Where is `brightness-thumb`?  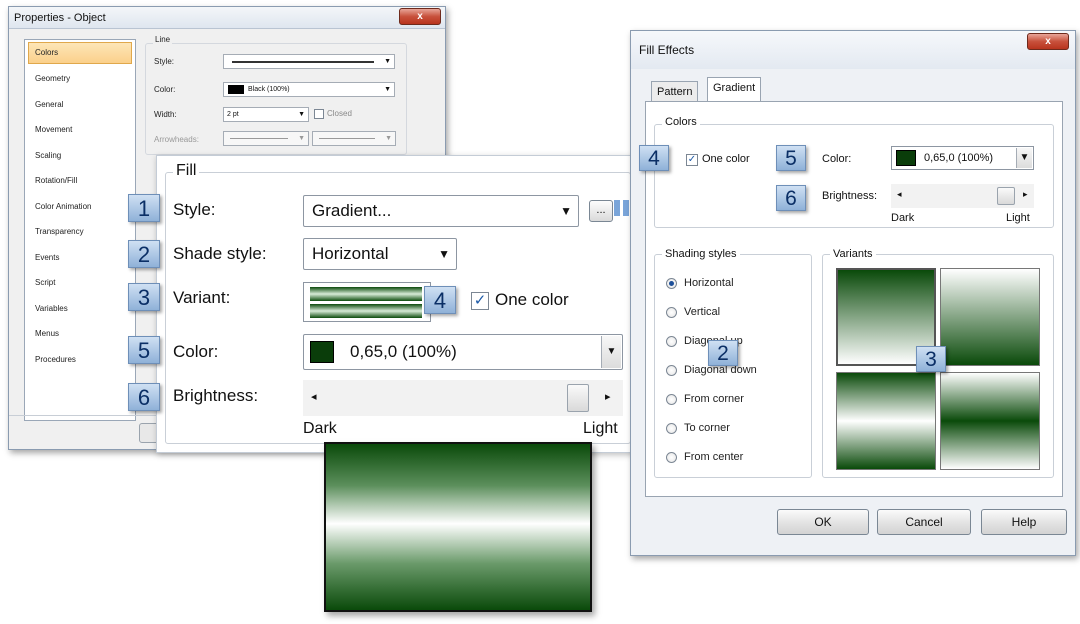 brightness-thumb is located at coordinates (578, 398).